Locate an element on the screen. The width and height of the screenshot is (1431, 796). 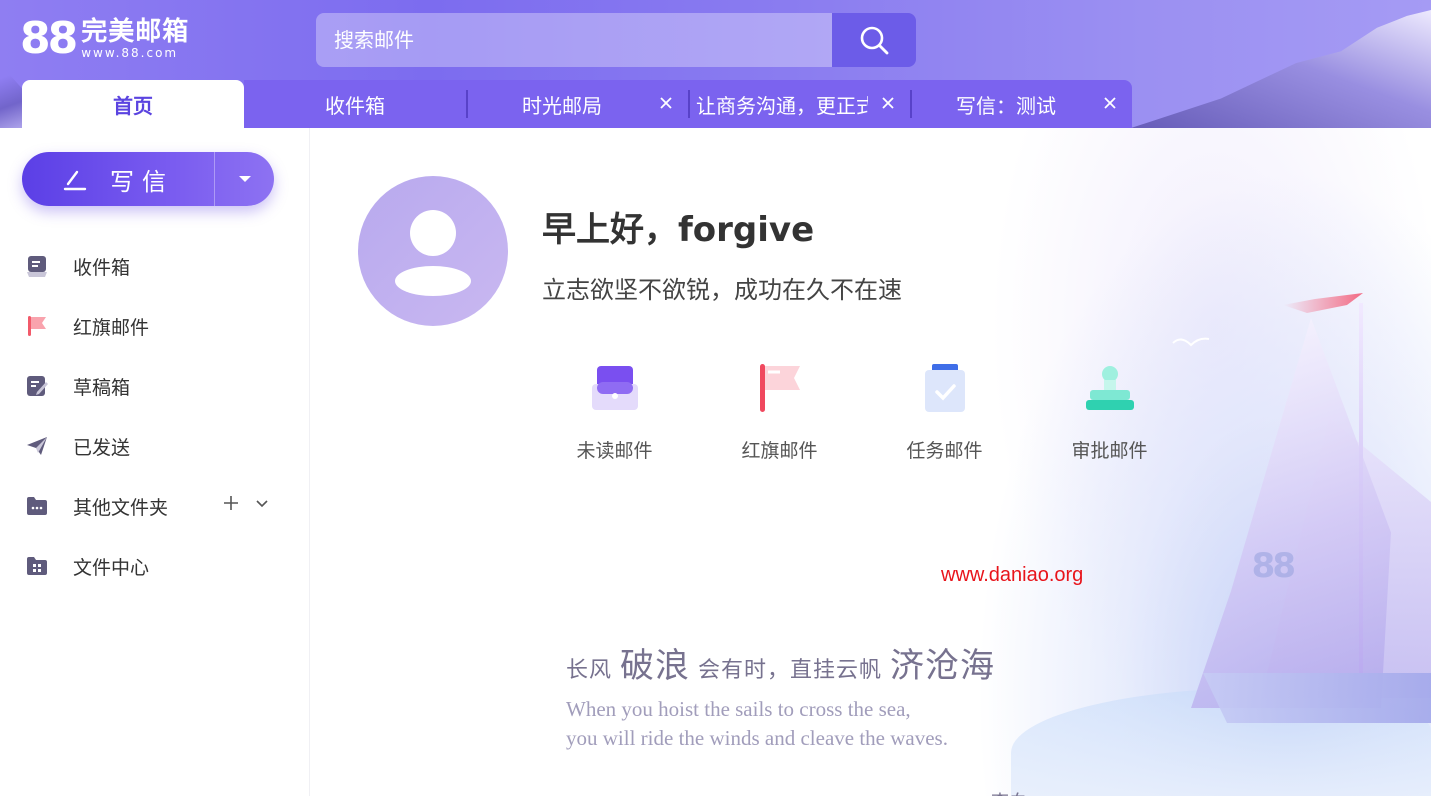
folder-nav: 收件箱 红旗邮件 草稿箱 已发送 其他文件夹 文件中心 is located at coordinates (155, 416).